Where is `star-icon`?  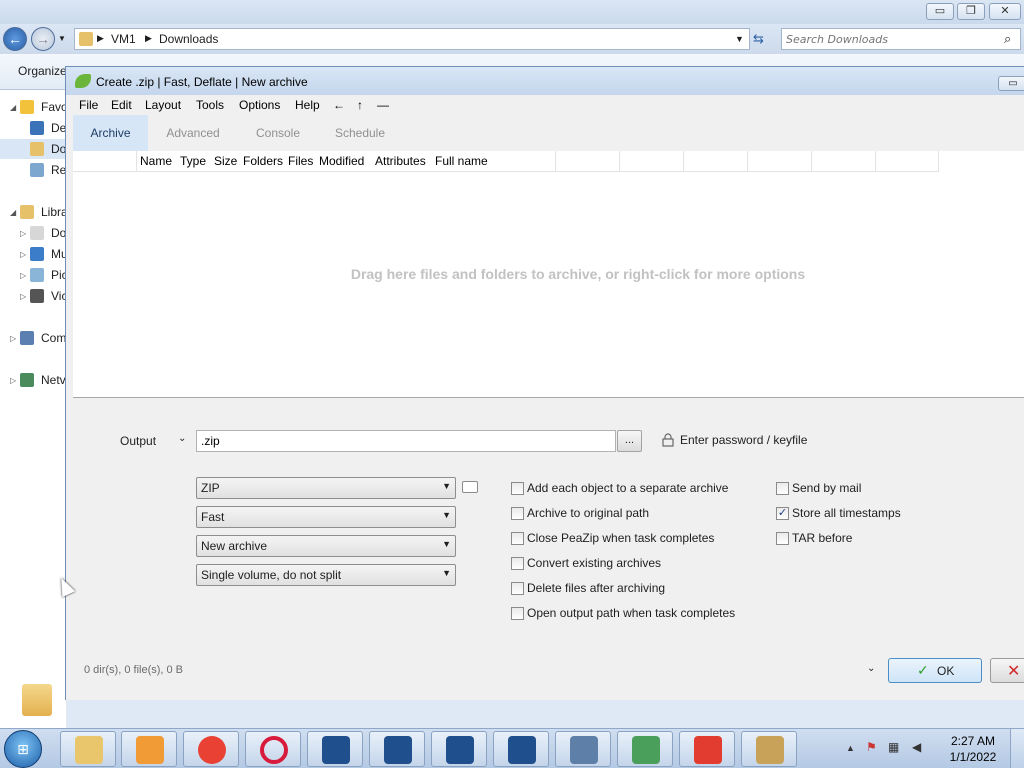 star-icon is located at coordinates (27, 107).